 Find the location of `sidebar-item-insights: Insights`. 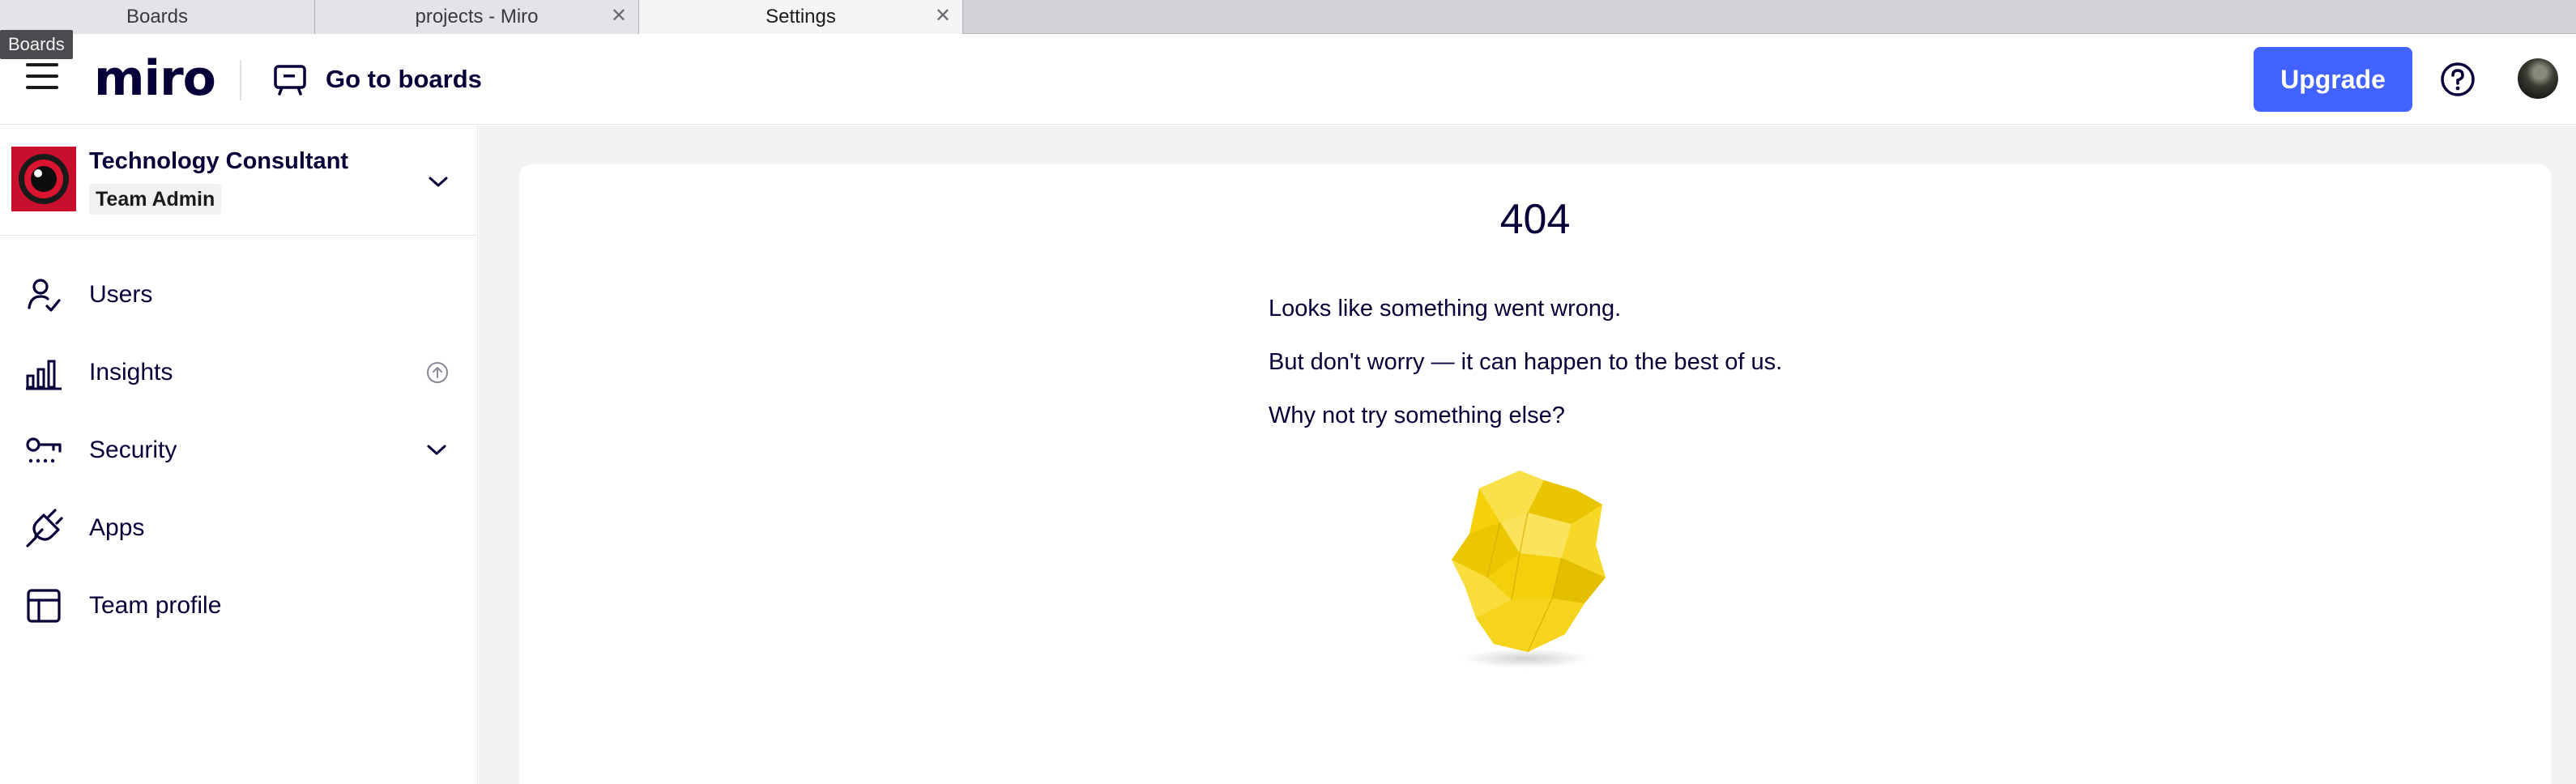

sidebar-item-insights: Insights is located at coordinates (239, 372).